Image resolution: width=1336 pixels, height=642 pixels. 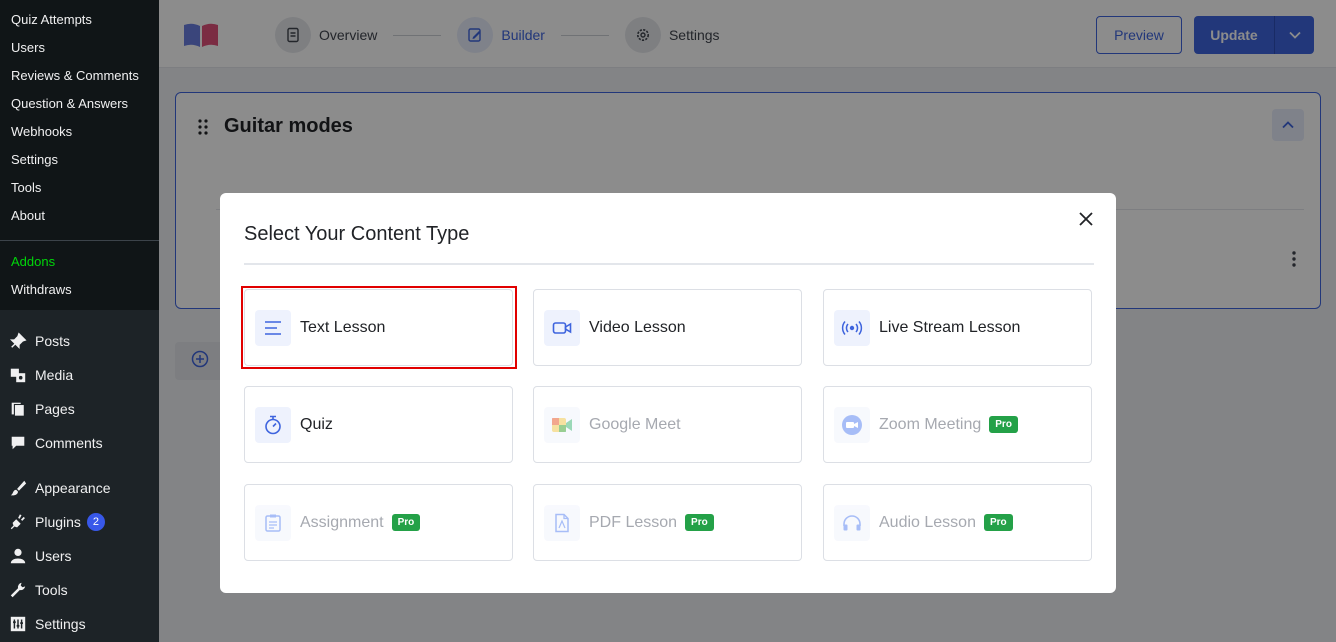 What do you see at coordinates (79, 409) in the screenshot?
I see `menu-pages: Pages` at bounding box center [79, 409].